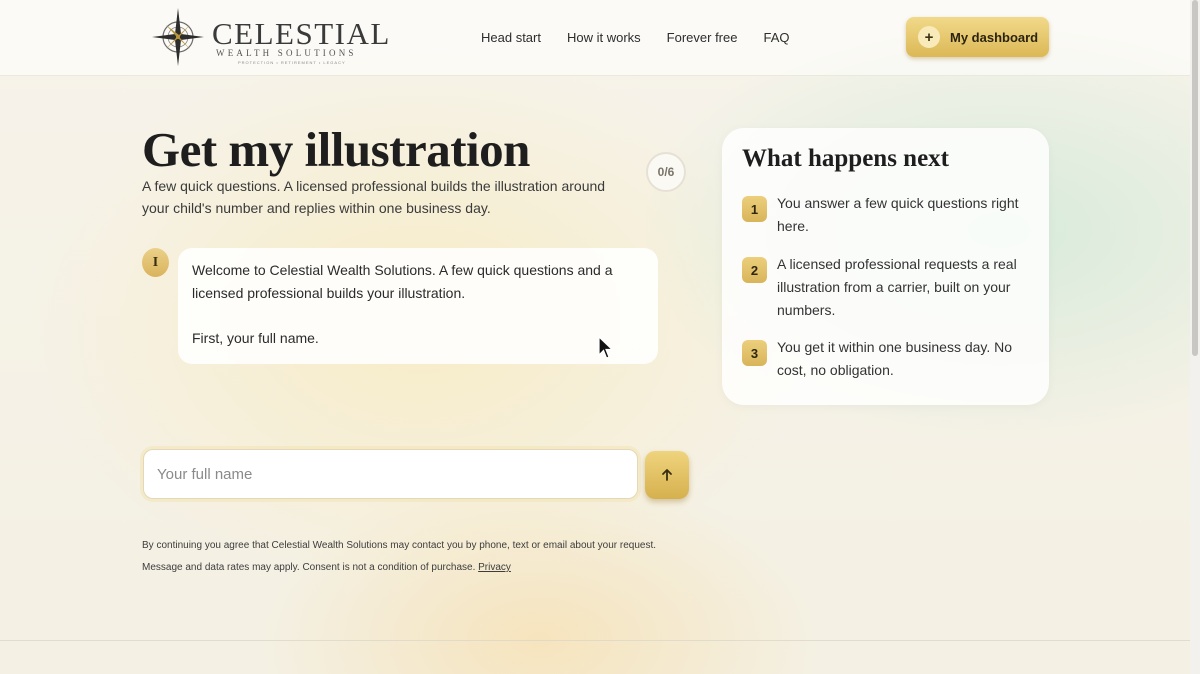  Describe the element at coordinates (754, 353) in the screenshot. I see `step-number: 3` at that location.